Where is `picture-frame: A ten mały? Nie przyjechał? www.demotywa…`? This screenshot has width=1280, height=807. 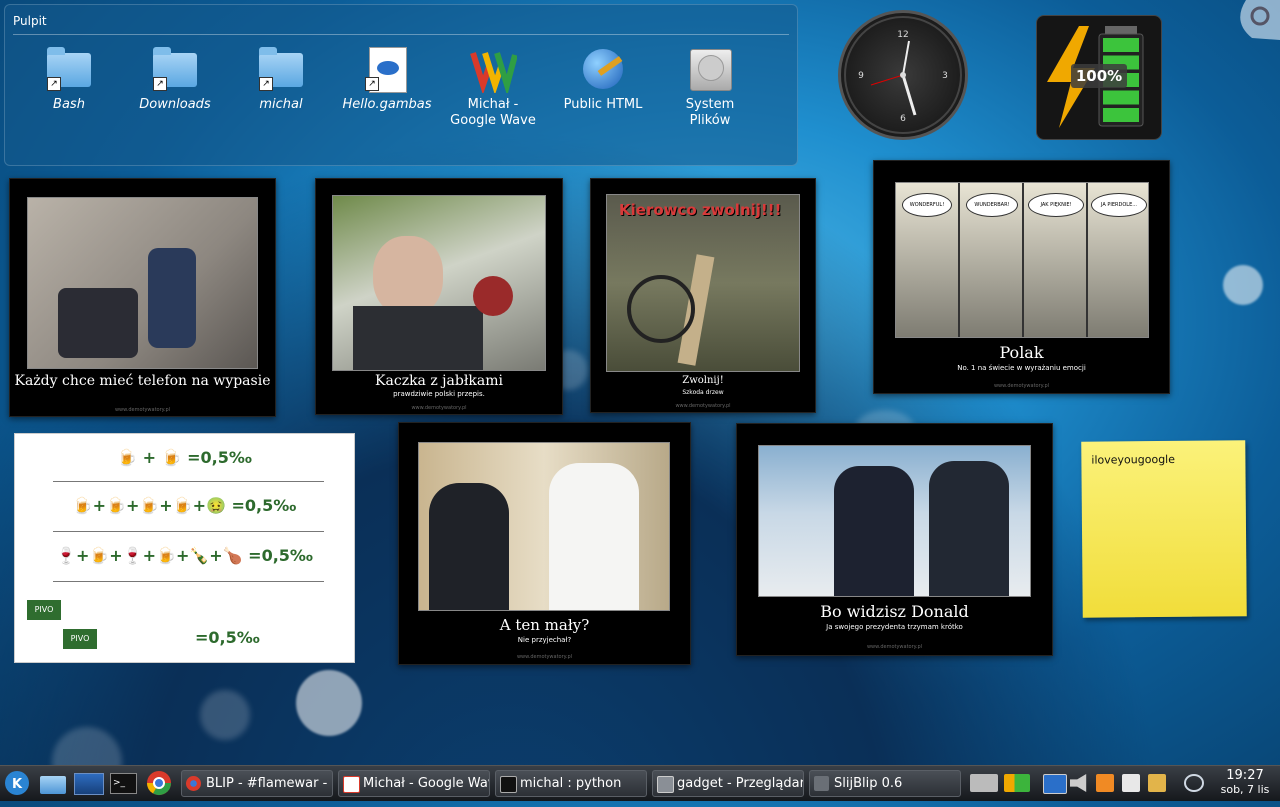
picture-frame: A ten mały? Nie przyjechał? www.demotywa… is located at coordinates (544, 543).